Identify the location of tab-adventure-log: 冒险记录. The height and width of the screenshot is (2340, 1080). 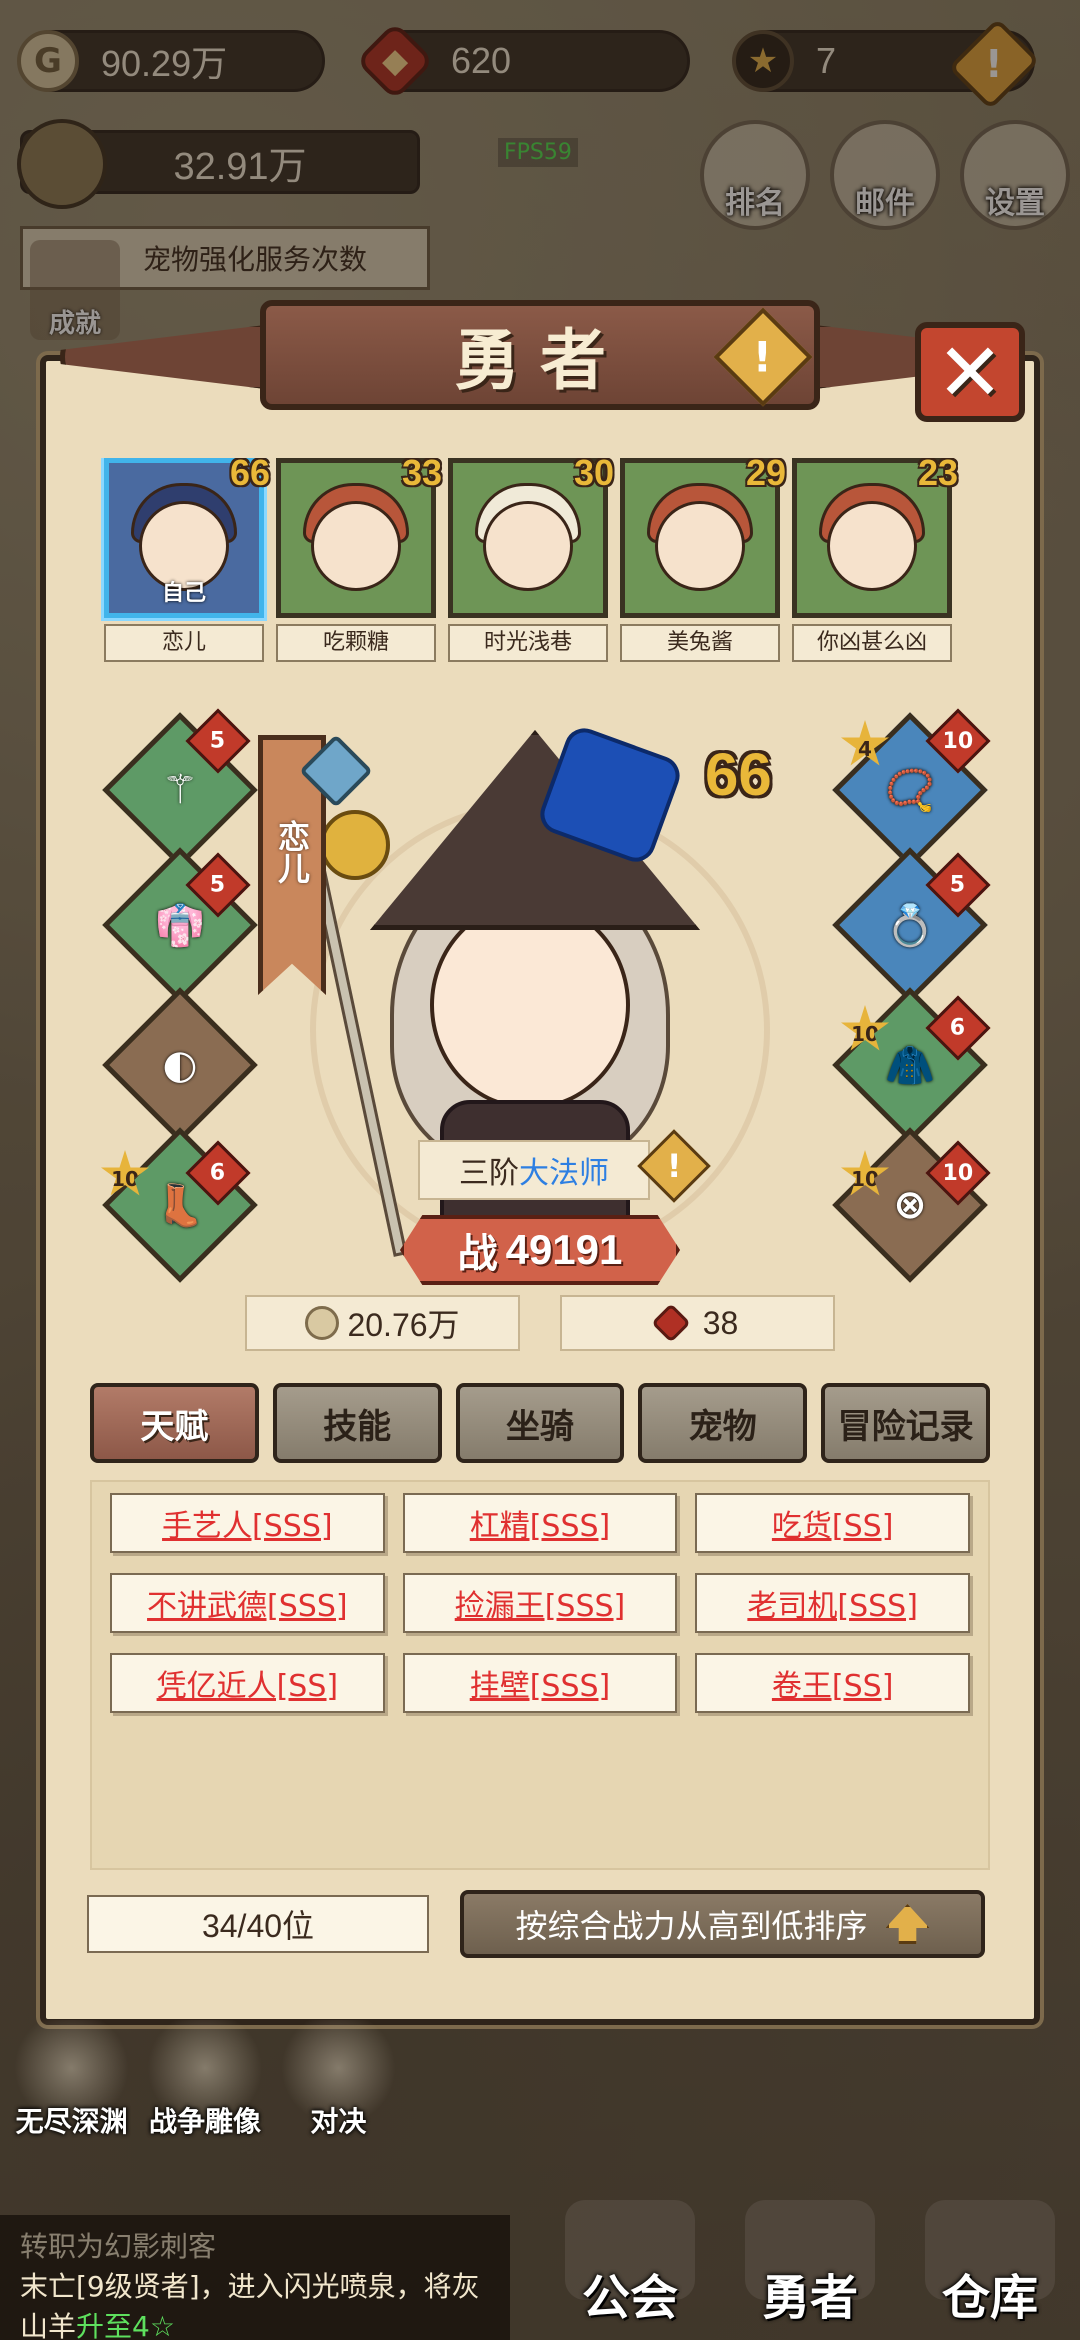
(905, 1423).